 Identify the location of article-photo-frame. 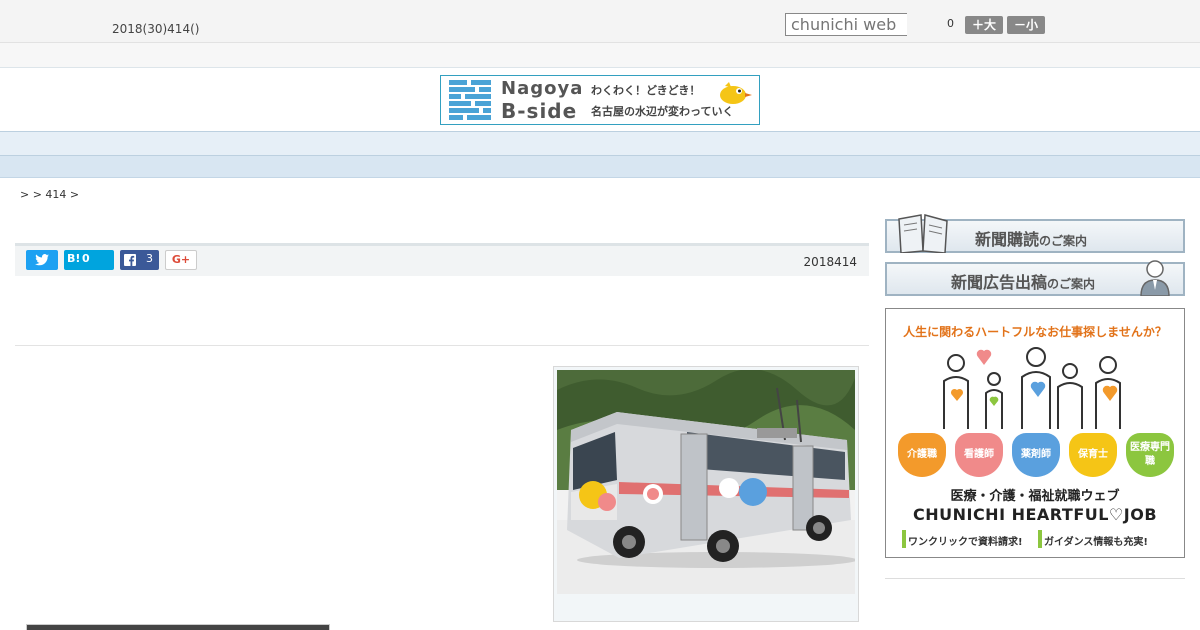
(706, 494).